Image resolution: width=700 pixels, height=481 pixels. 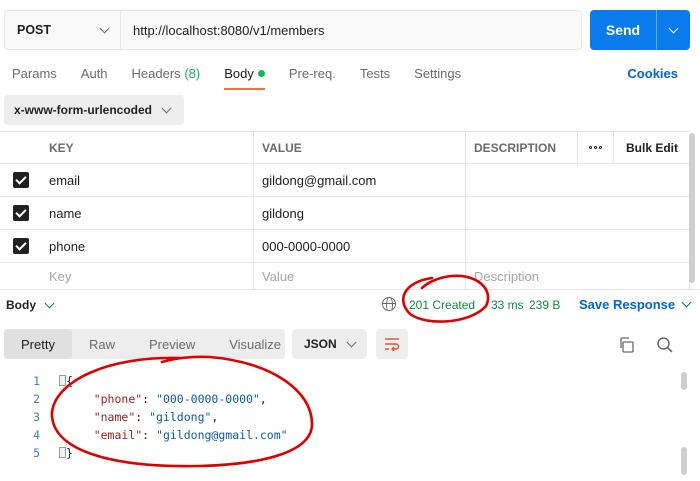 I want to click on method-select: POST, so click(x=63, y=30).